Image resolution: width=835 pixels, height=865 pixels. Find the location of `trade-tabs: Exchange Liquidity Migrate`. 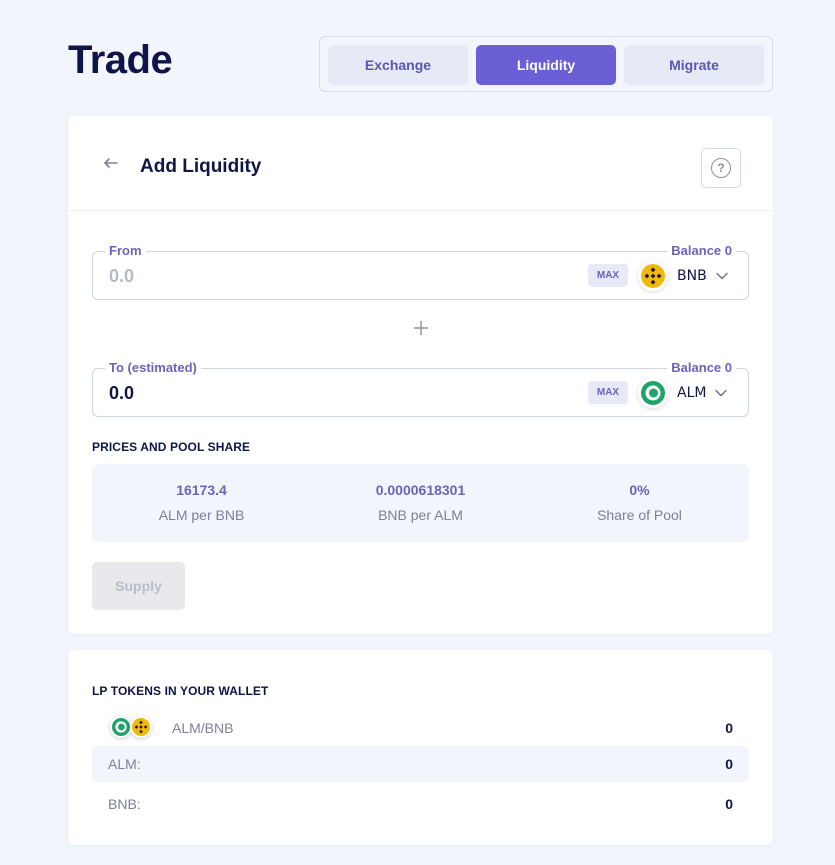

trade-tabs: Exchange Liquidity Migrate is located at coordinates (546, 64).